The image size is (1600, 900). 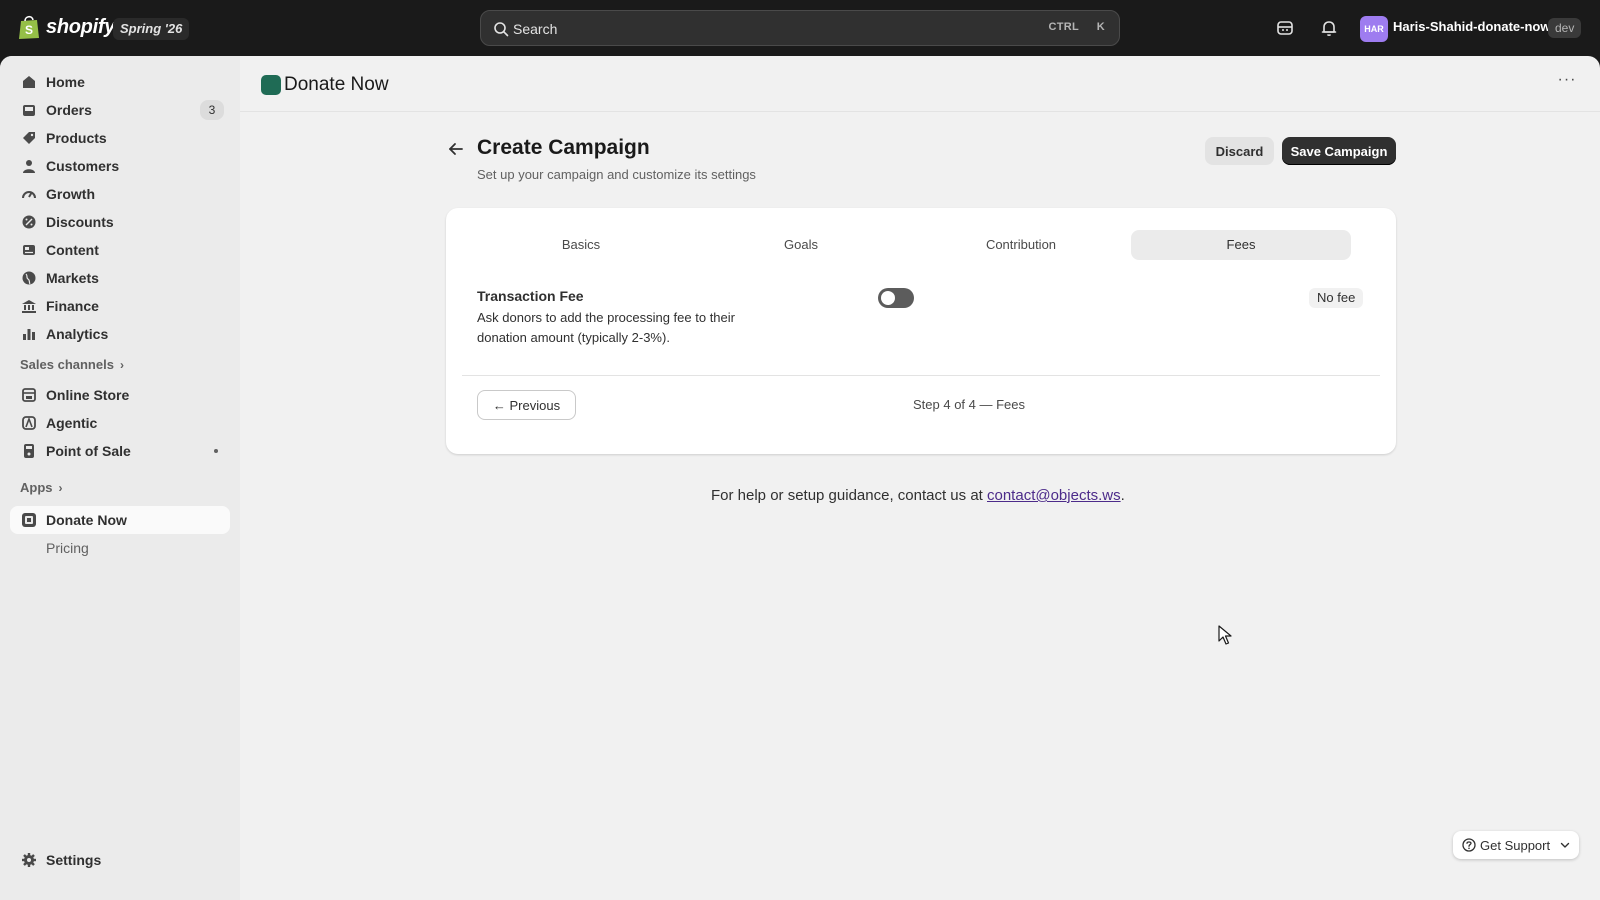 I want to click on shortcut-k: K, so click(x=1100, y=27).